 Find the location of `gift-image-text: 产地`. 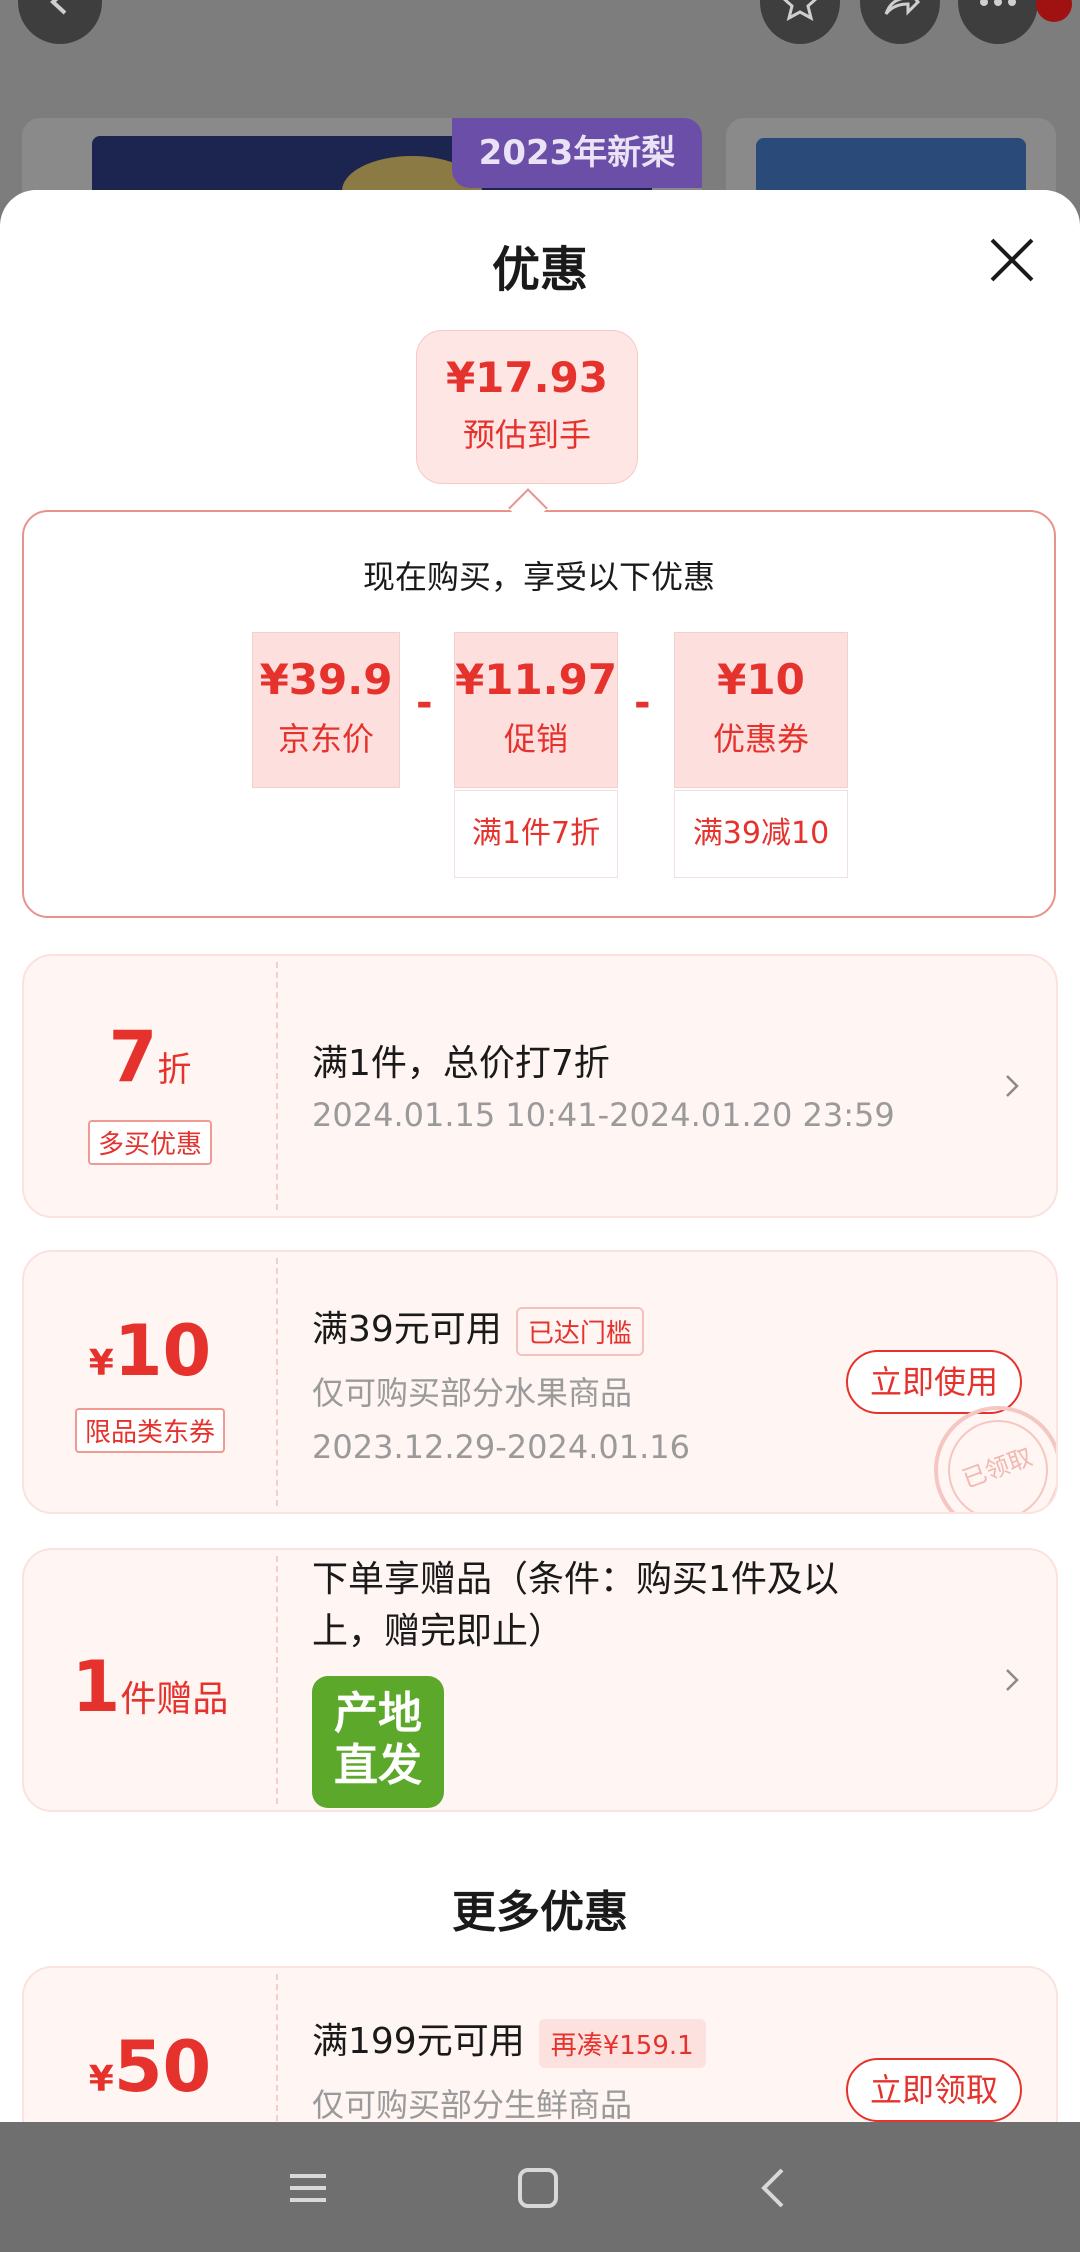

gift-image-text: 产地 is located at coordinates (378, 1713).